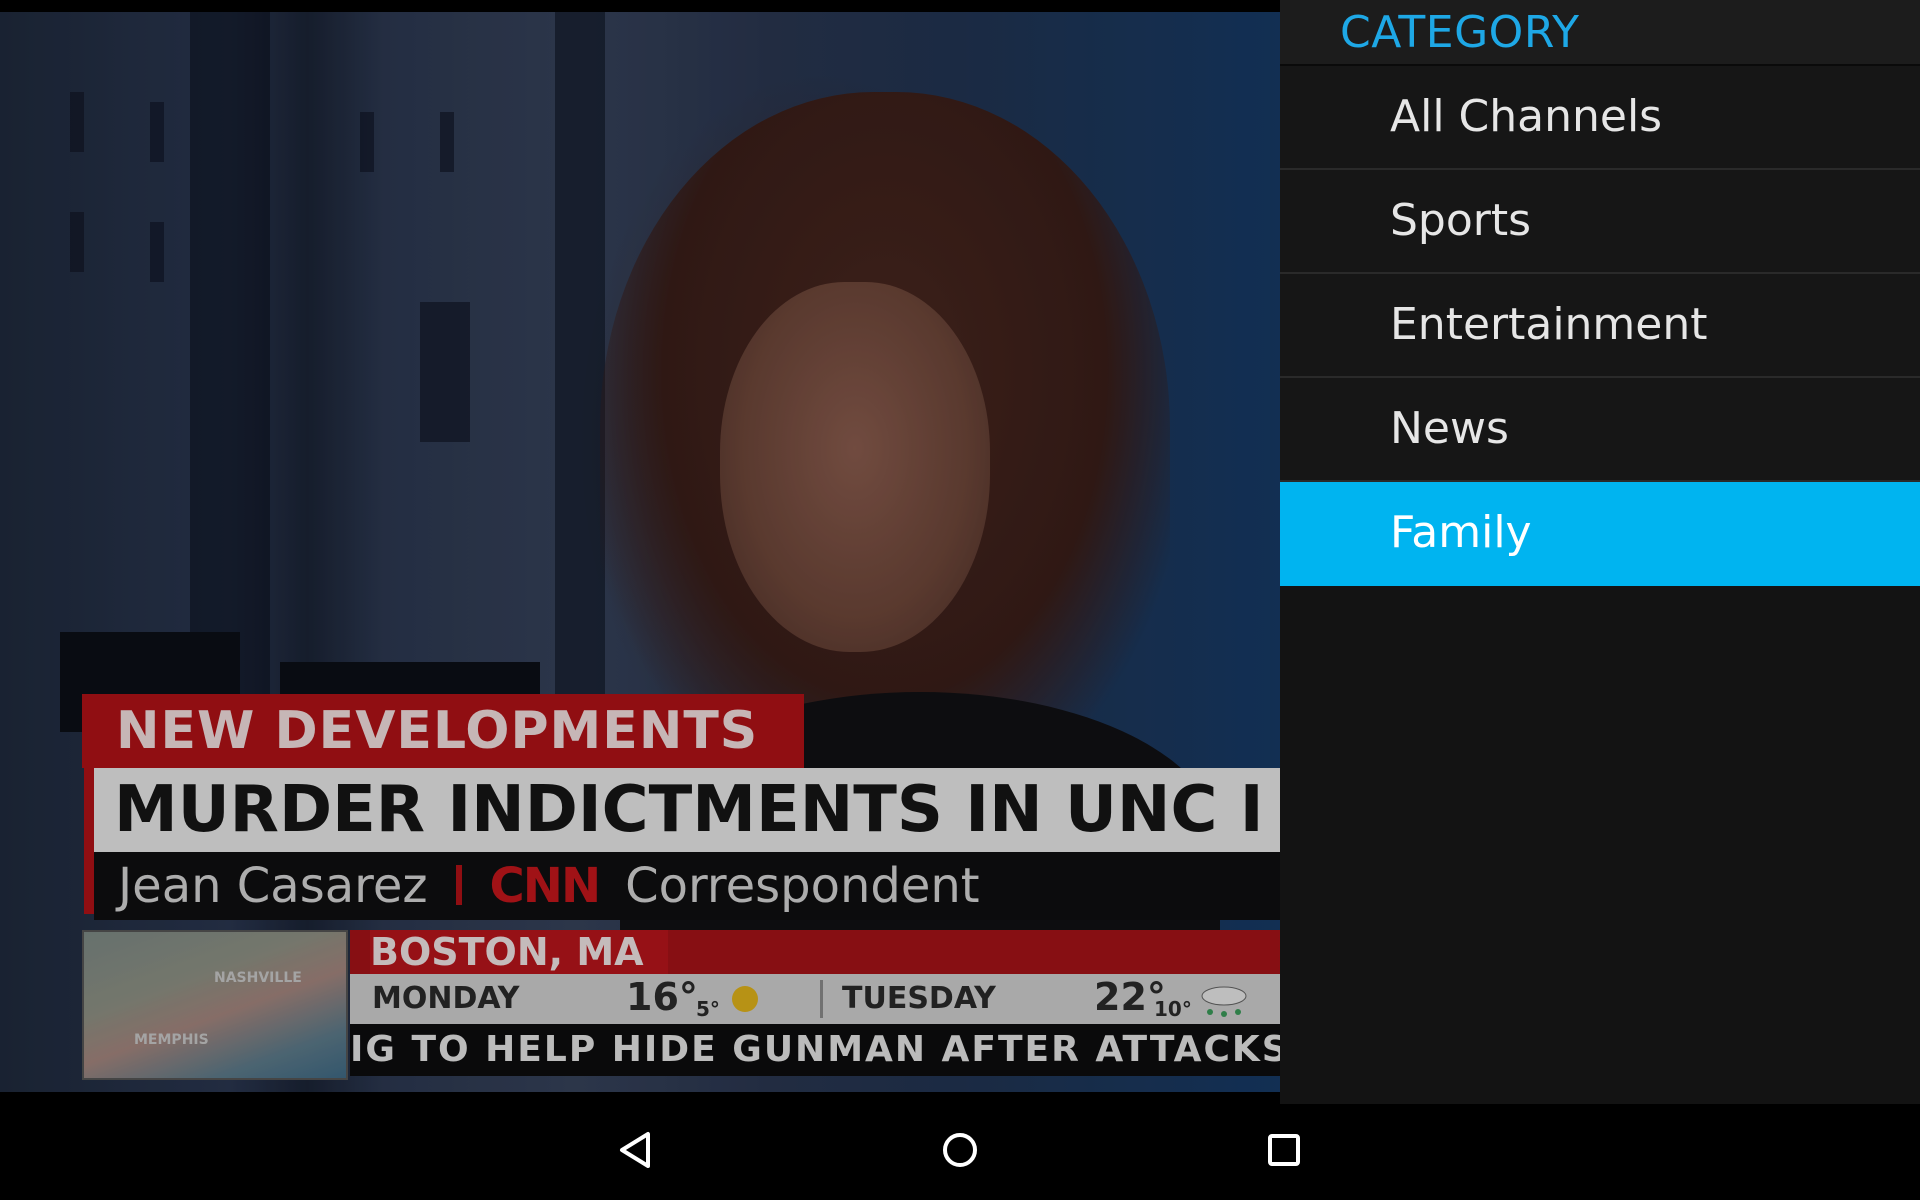 The width and height of the screenshot is (1920, 1200). I want to click on home-icon, so click(960, 1152).